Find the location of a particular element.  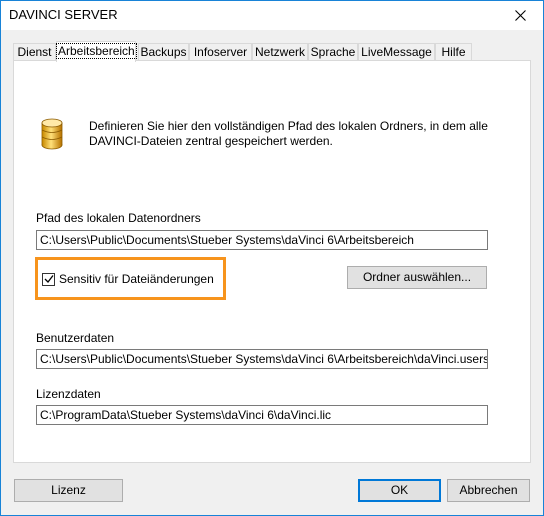

license-data-label: Lizenzdaten is located at coordinates (68, 394).